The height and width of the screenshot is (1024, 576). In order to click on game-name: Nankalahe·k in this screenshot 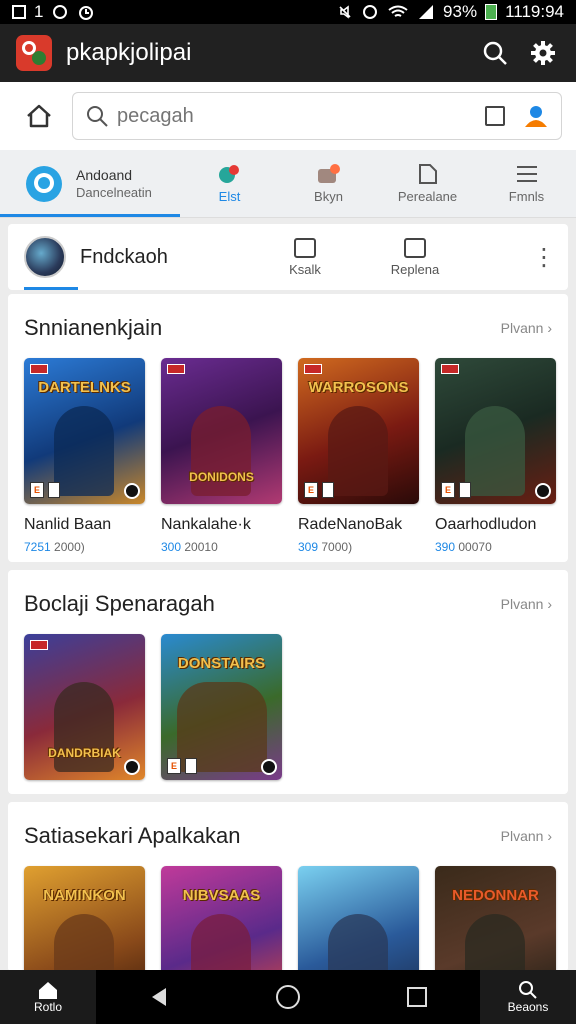, I will do `click(206, 524)`.